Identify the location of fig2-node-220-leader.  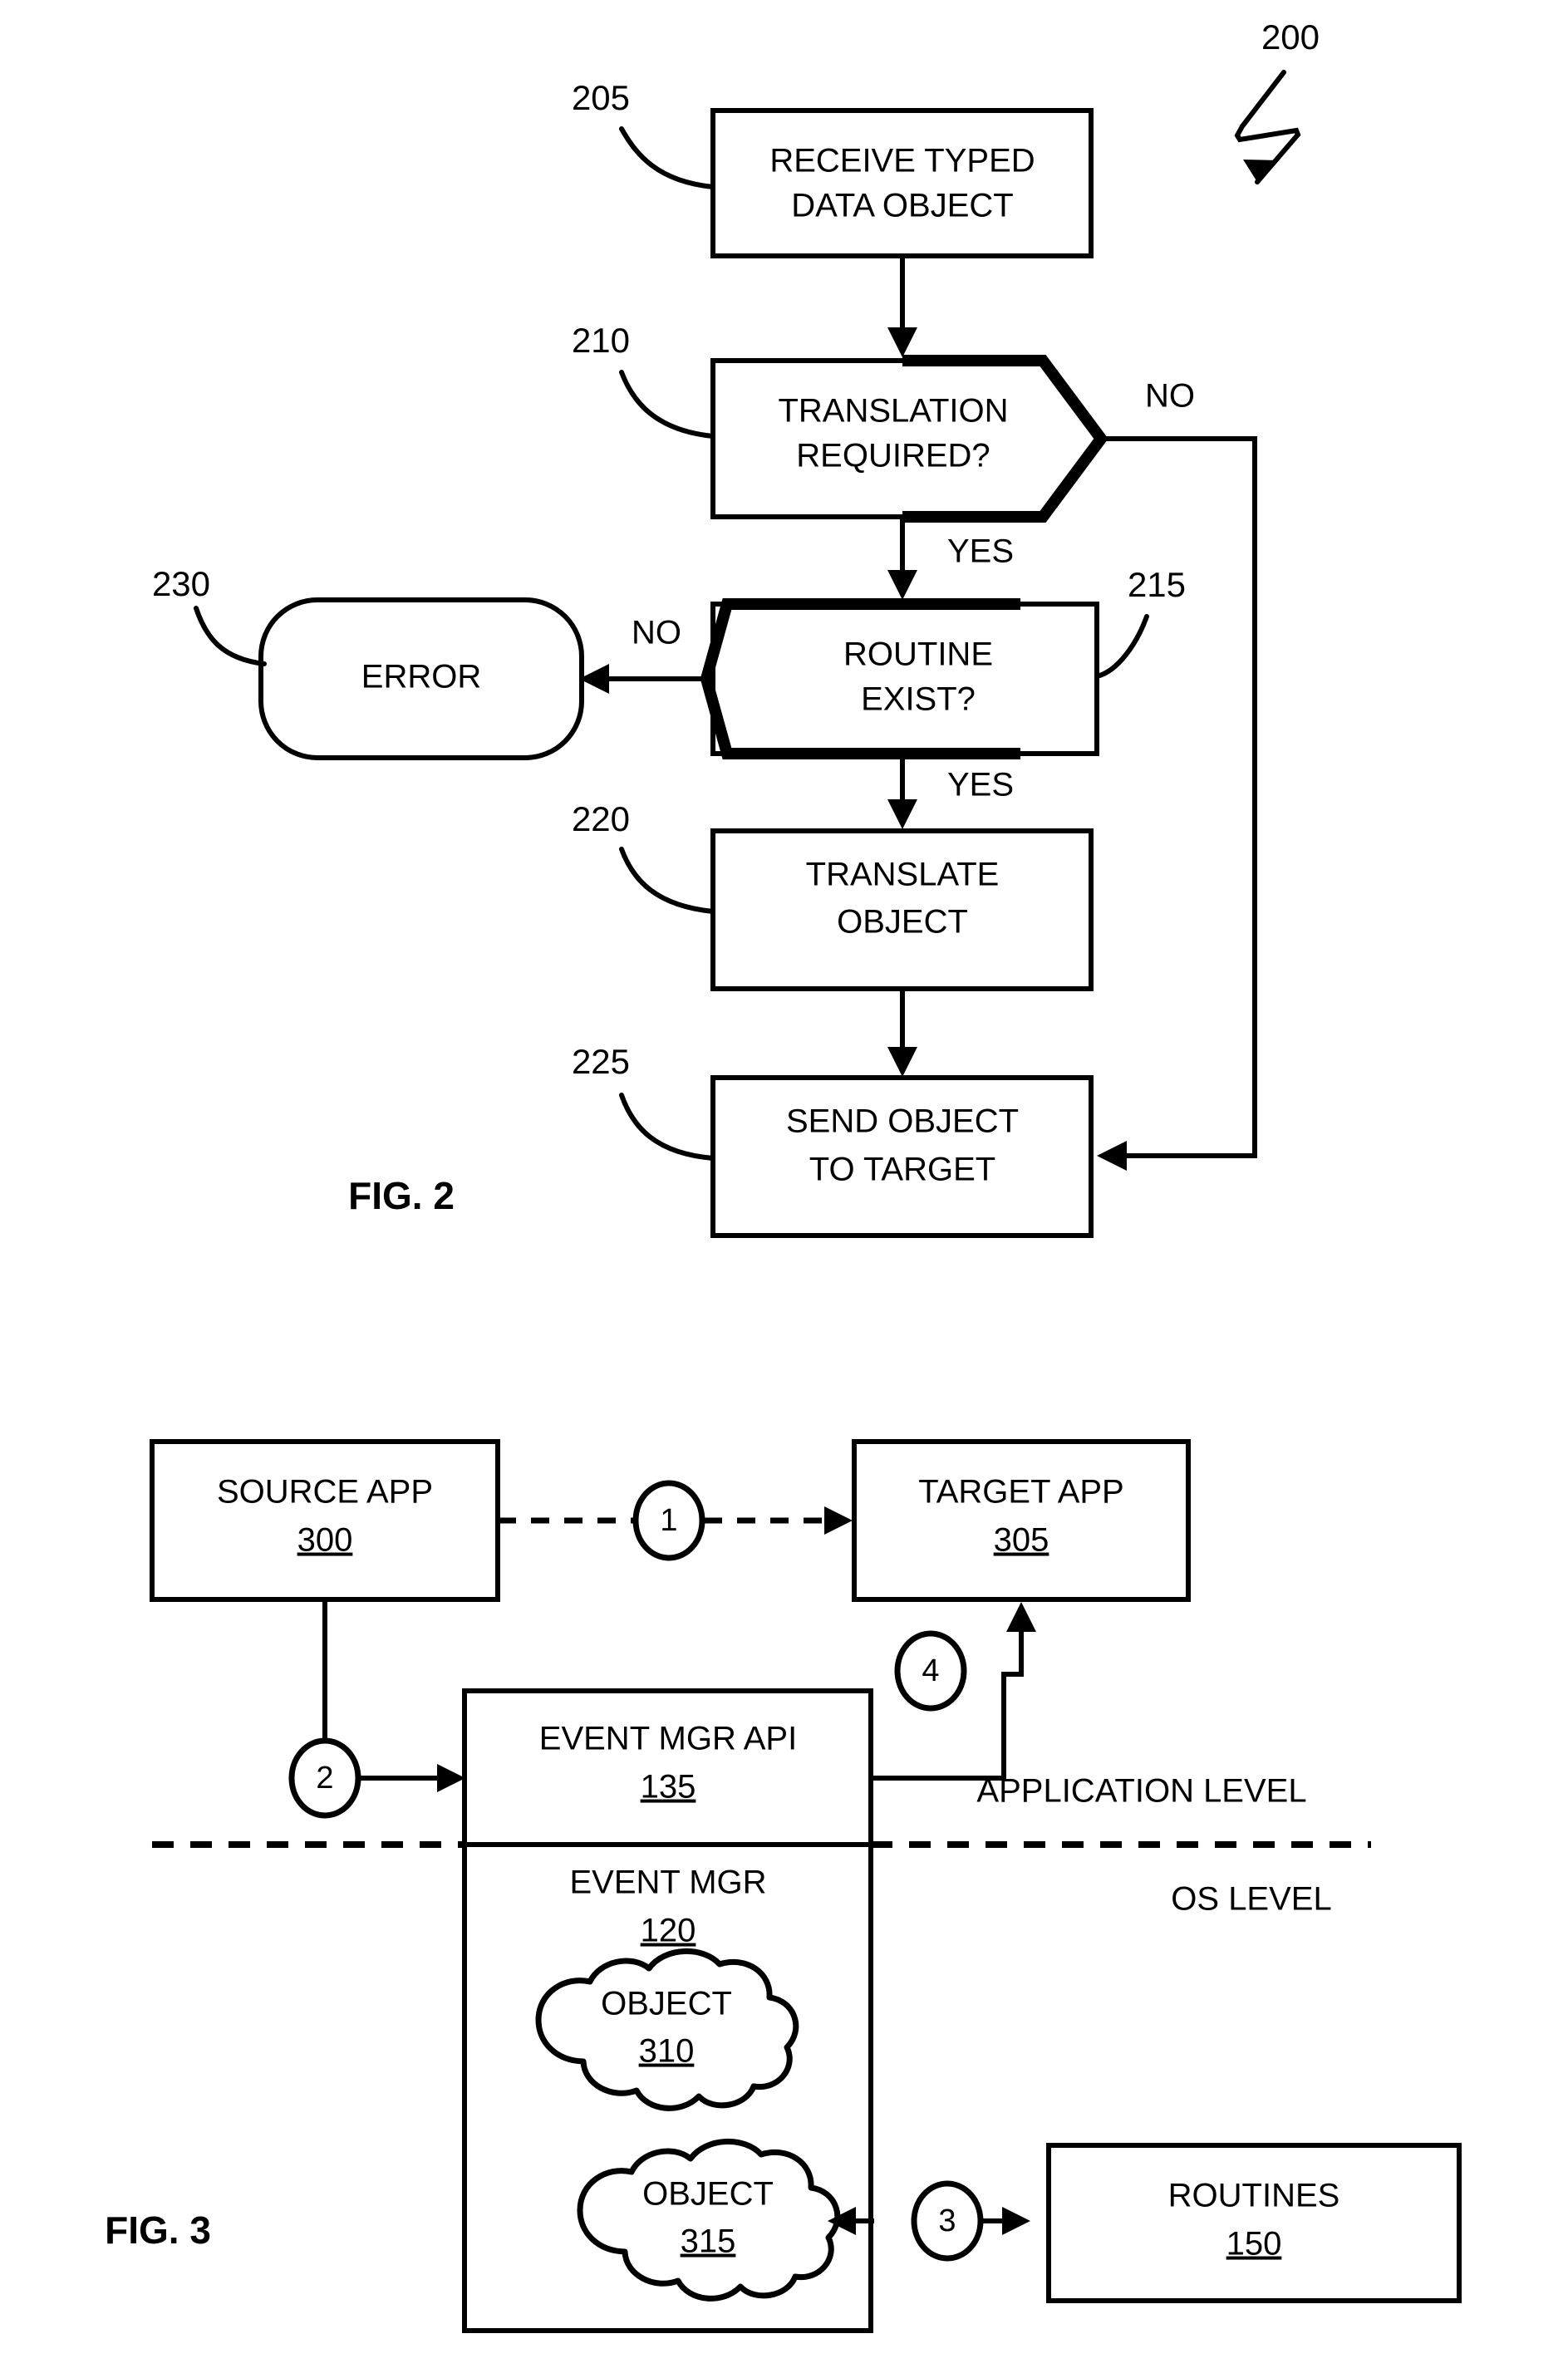
(667, 881).